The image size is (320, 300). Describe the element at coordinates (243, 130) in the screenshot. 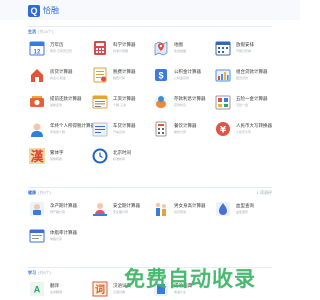

I see `tool-tile: ¥ 人民币大写转换器 人民币大写` at that location.